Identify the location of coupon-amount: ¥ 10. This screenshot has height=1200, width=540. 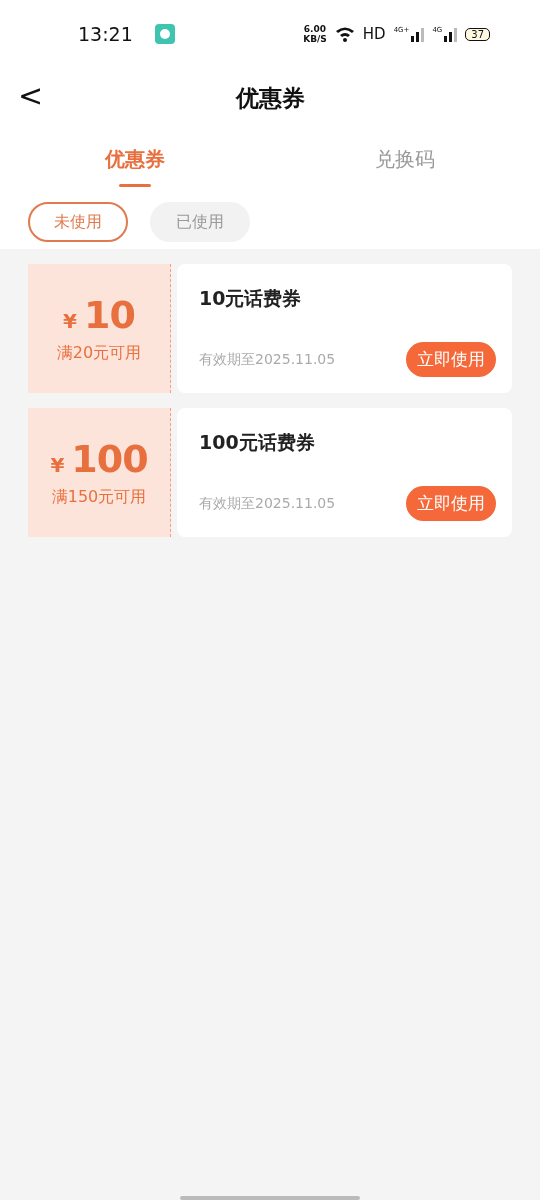
(99, 315).